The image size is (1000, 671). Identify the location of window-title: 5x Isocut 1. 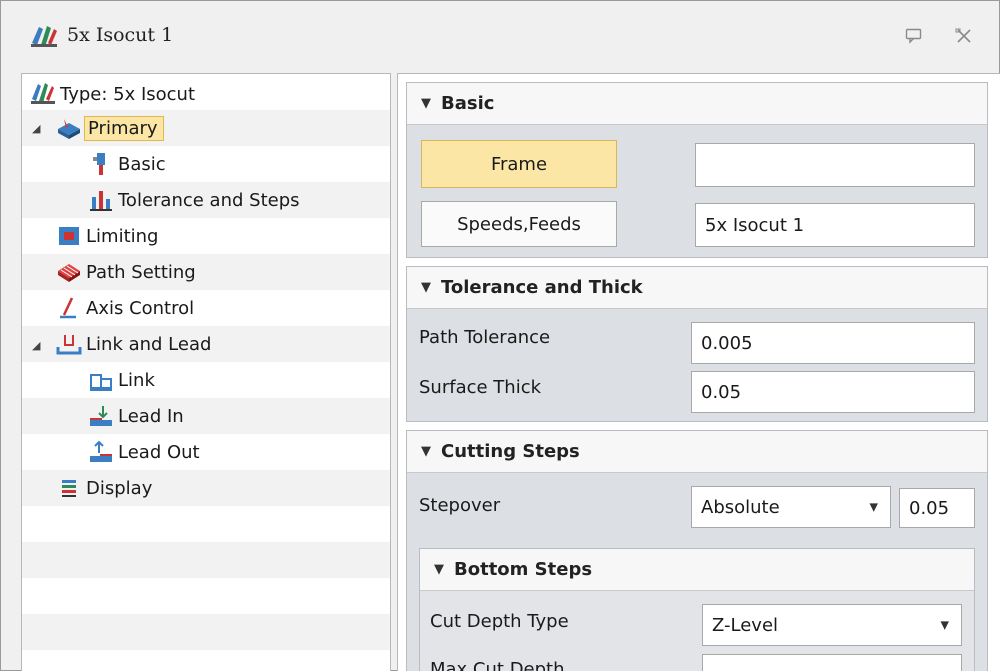
(120, 35).